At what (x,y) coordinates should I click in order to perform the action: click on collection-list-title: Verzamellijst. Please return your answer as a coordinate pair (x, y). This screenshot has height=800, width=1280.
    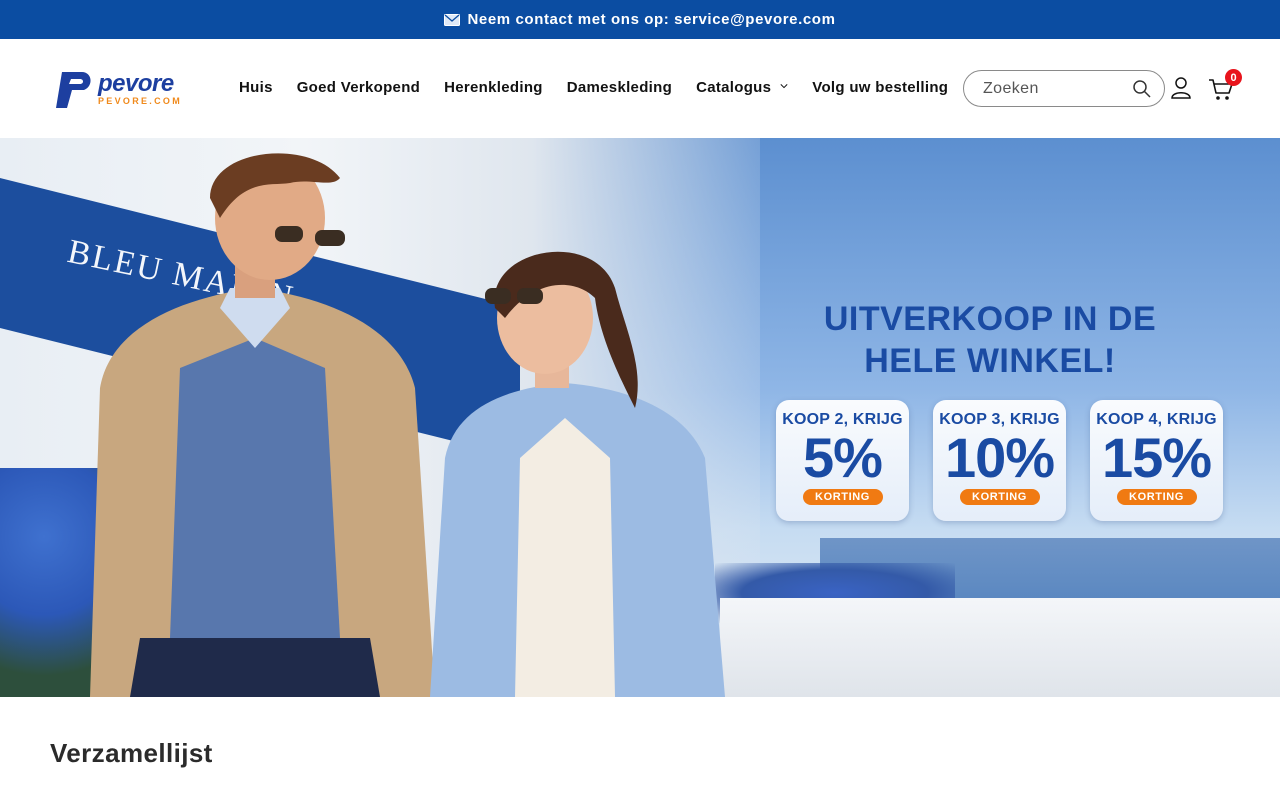
    Looking at the image, I should click on (131, 753).